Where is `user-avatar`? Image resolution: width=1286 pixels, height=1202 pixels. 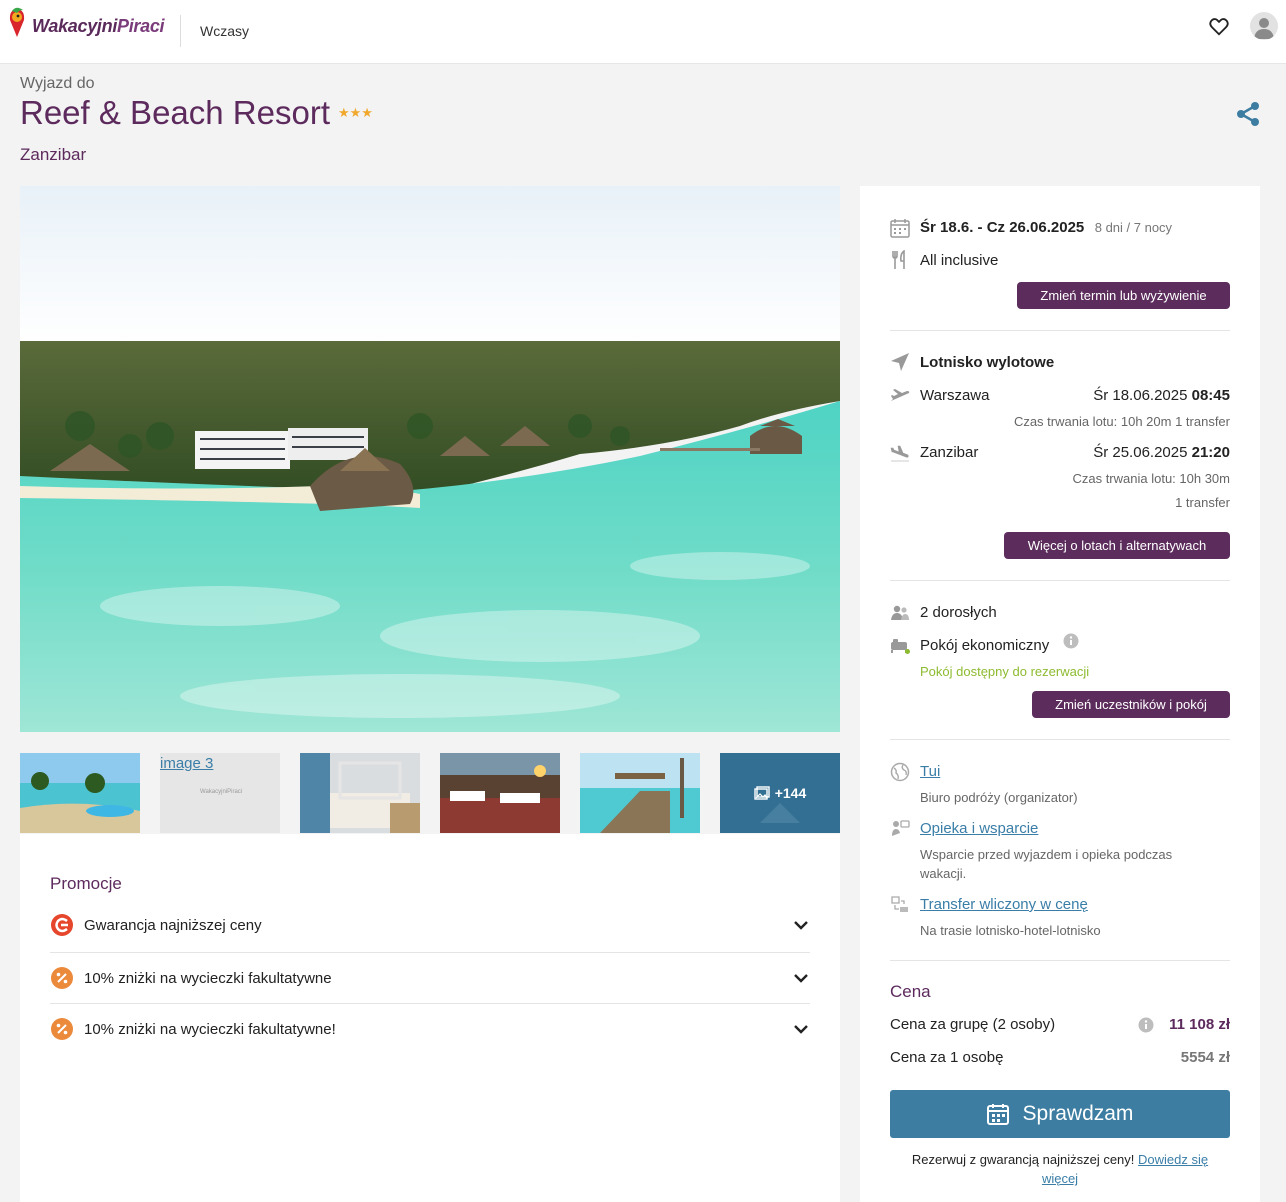
user-avatar is located at coordinates (1264, 26).